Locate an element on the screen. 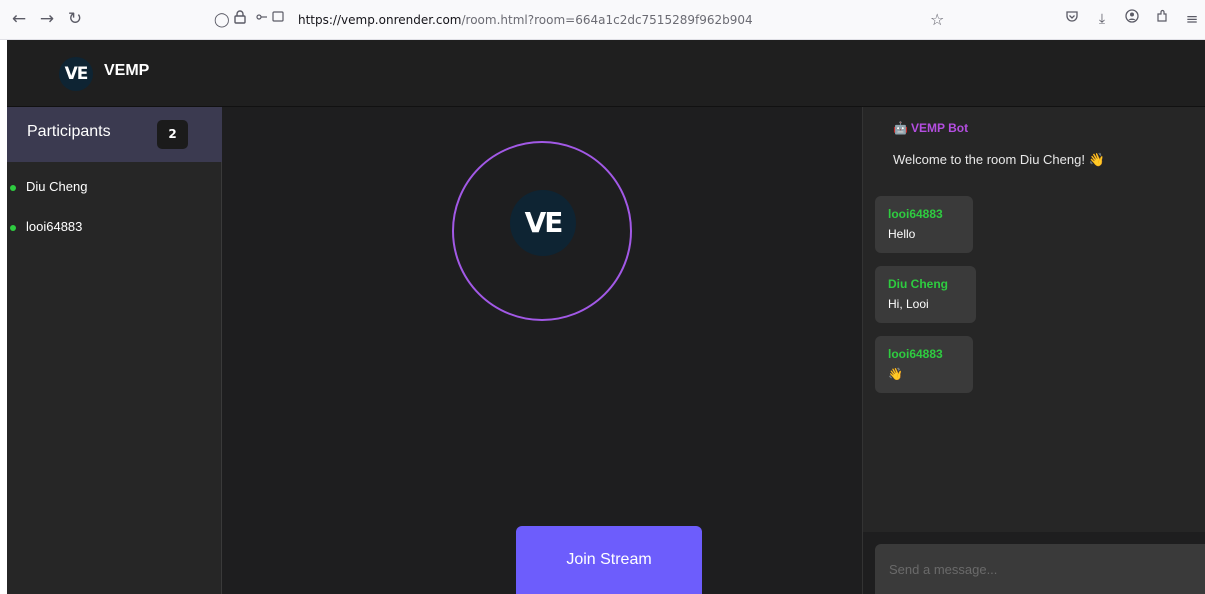 This screenshot has height=594, width=1205. participant-item: looi64883 is located at coordinates (114, 239).